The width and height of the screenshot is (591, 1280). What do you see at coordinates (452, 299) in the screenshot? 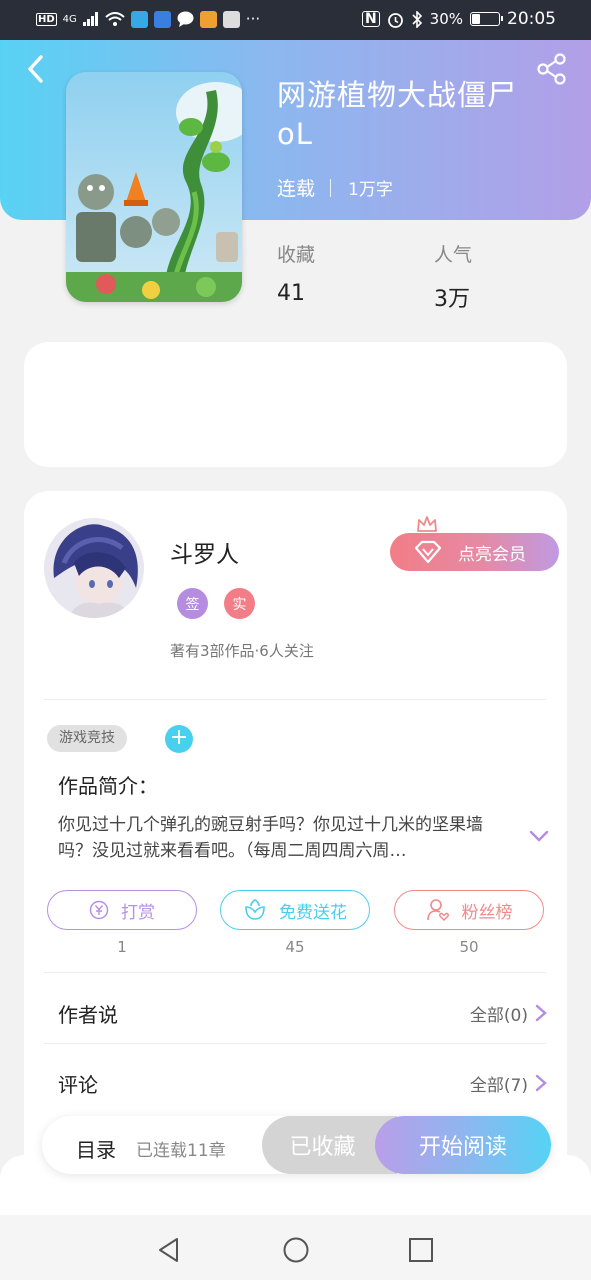
I see `stat-value: 3万` at bounding box center [452, 299].